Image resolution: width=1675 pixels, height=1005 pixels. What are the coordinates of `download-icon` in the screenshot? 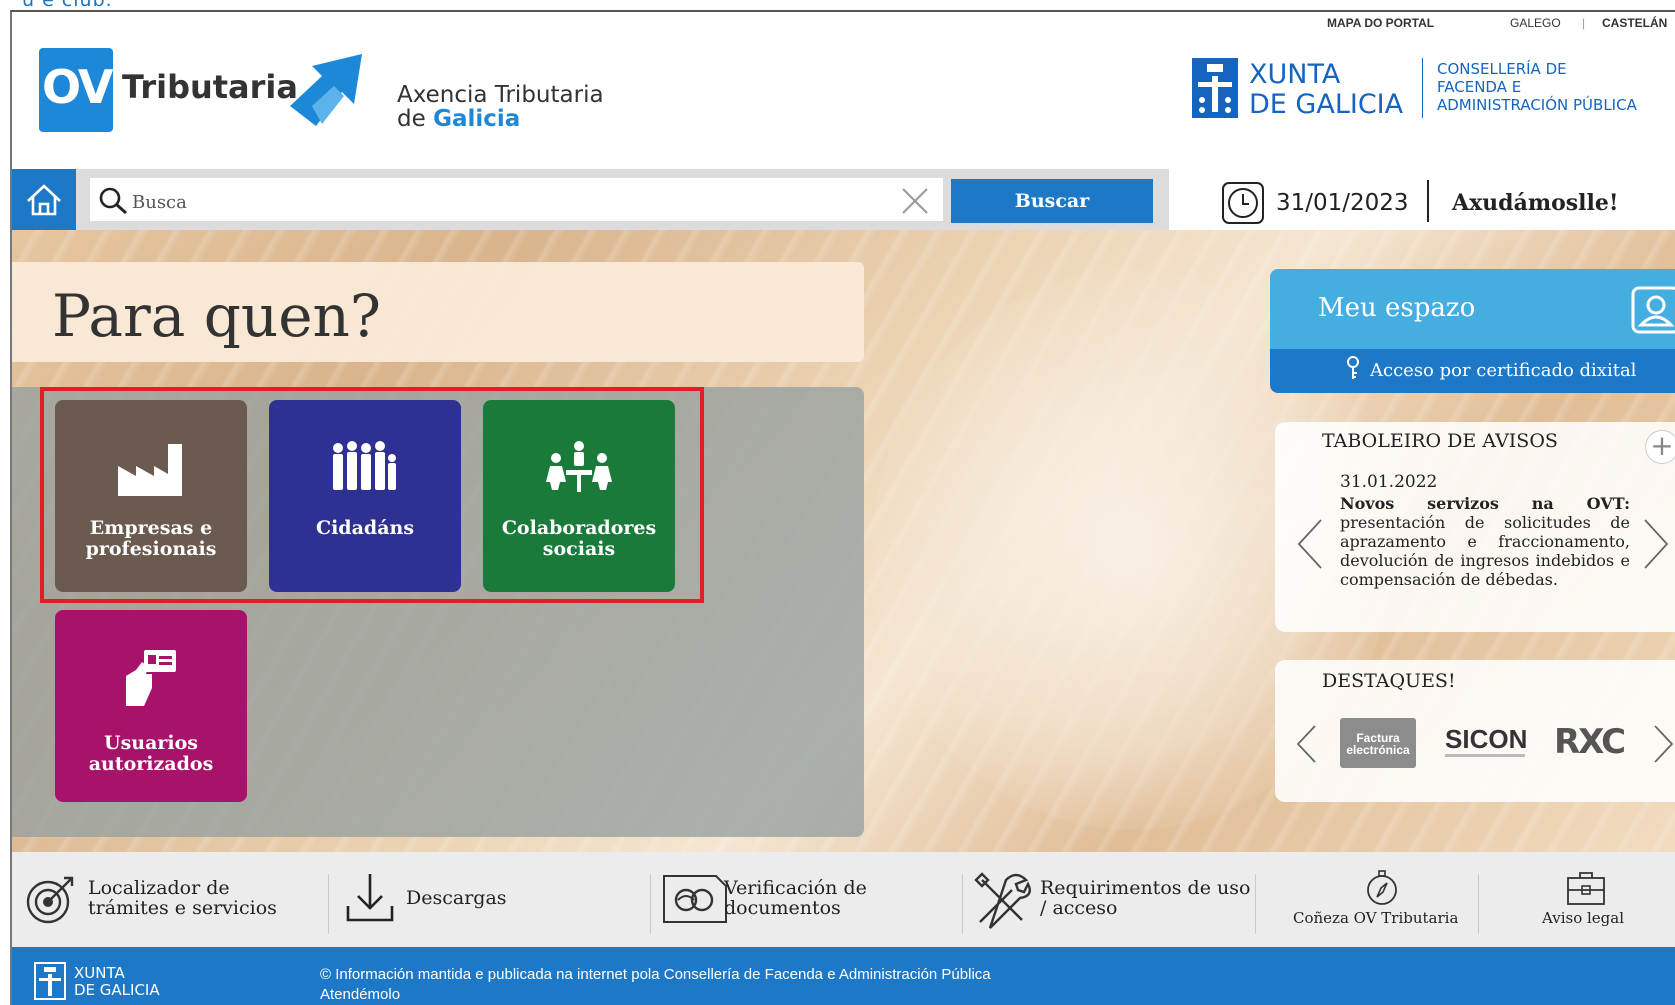 It's located at (370, 898).